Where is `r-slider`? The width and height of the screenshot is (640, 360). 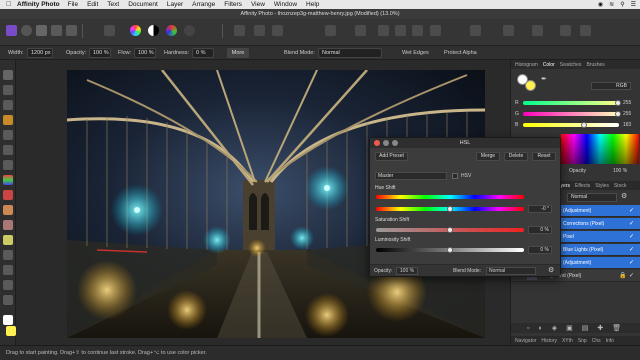 r-slider is located at coordinates (571, 103).